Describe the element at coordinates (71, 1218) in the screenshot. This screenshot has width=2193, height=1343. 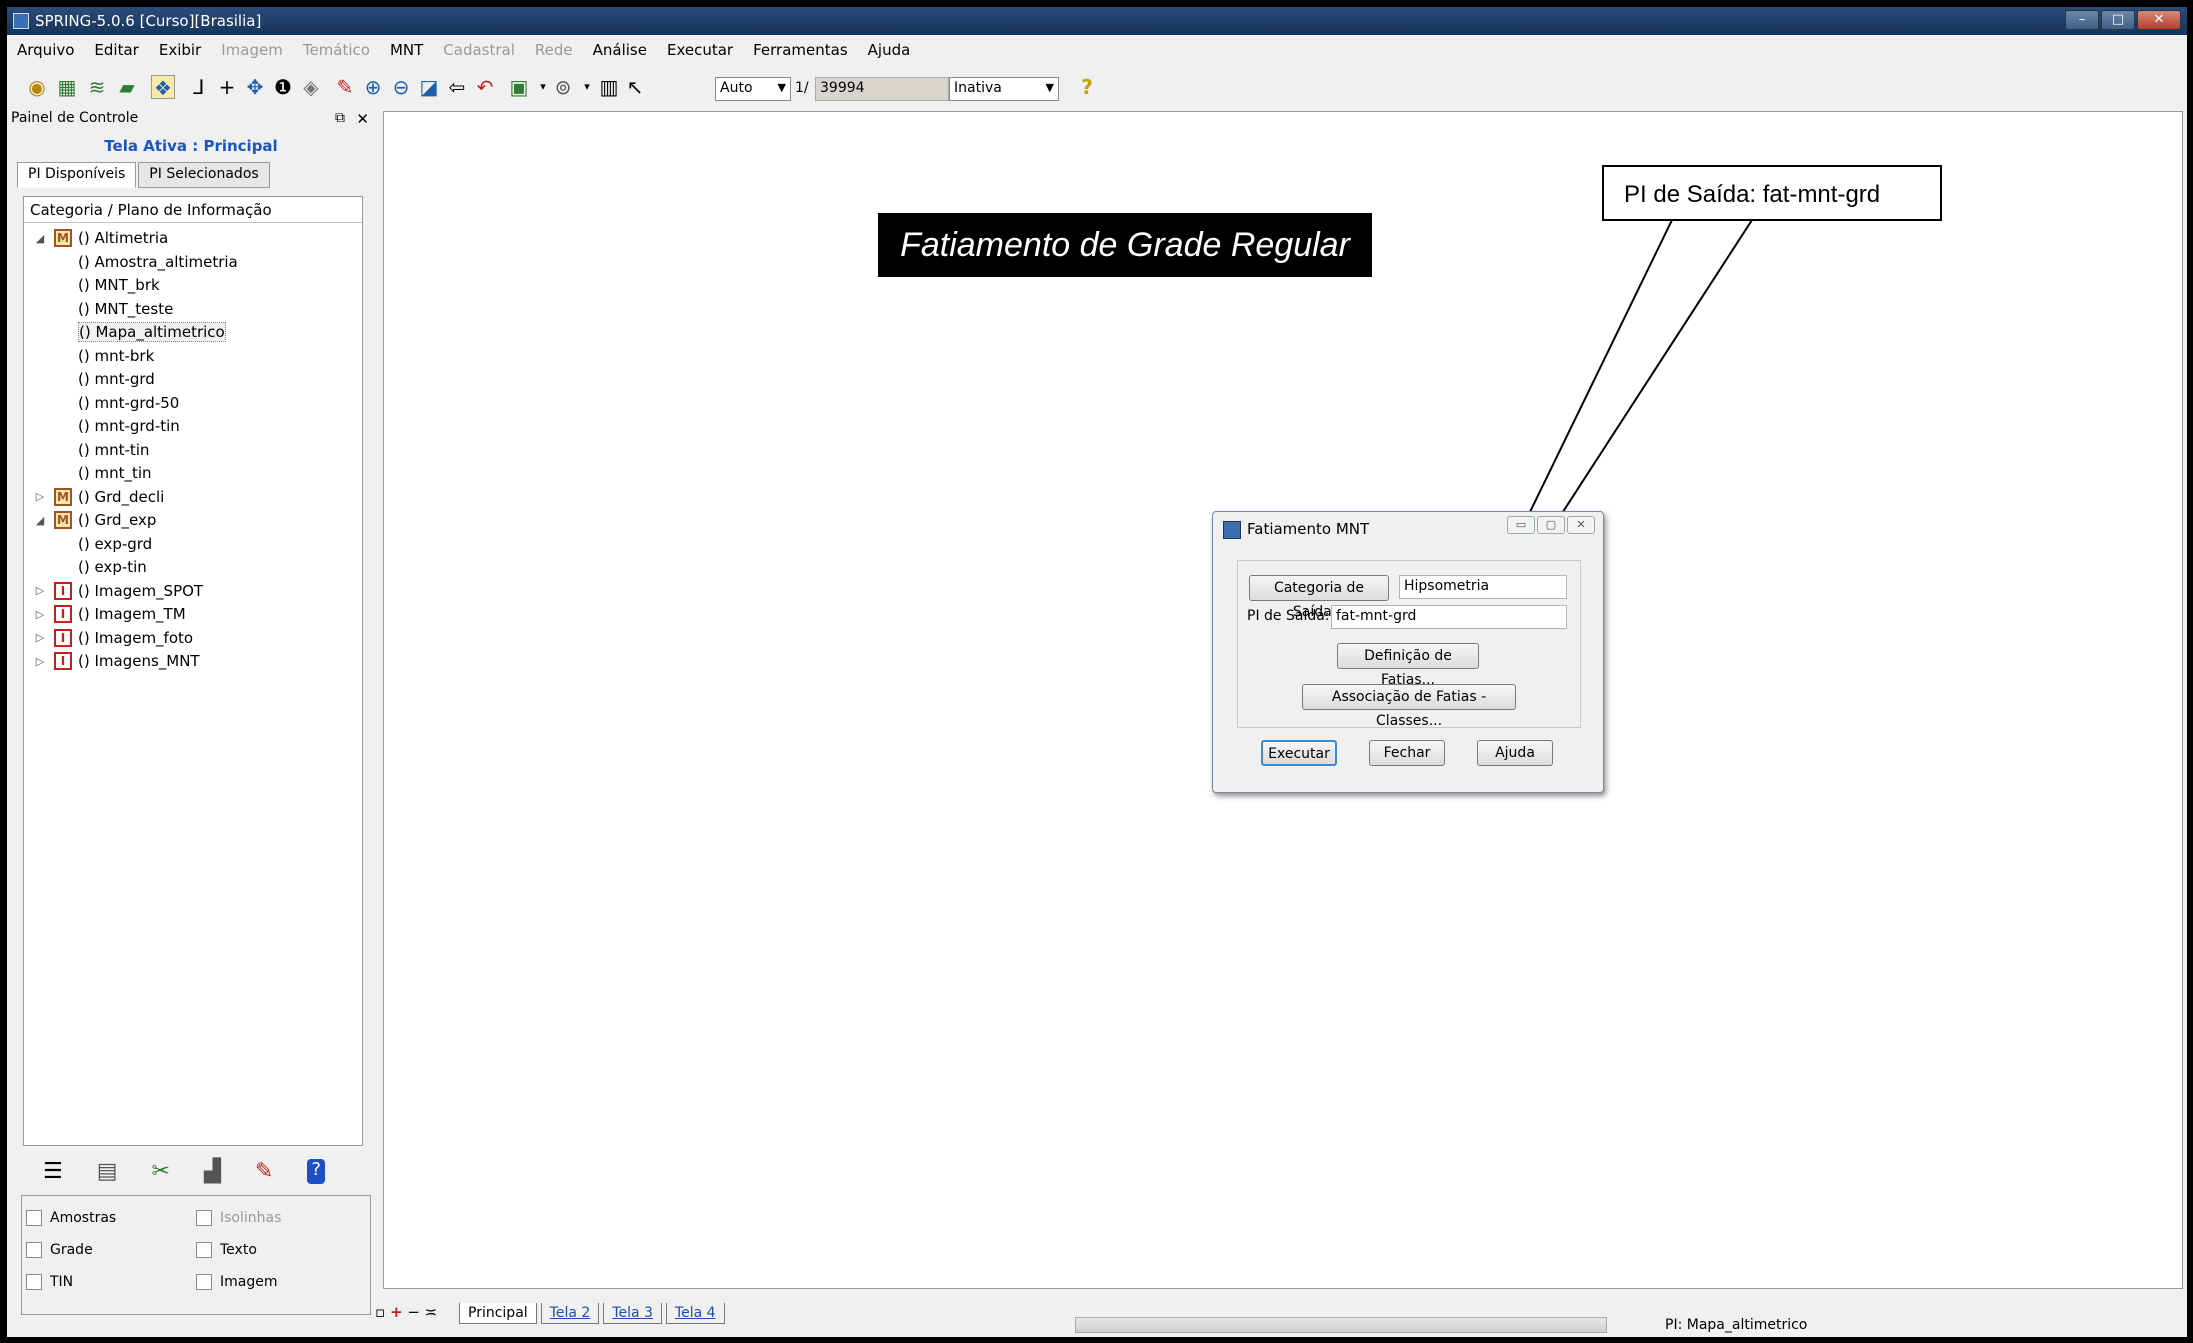
I see `checkbox-amostras: Amostras` at that location.